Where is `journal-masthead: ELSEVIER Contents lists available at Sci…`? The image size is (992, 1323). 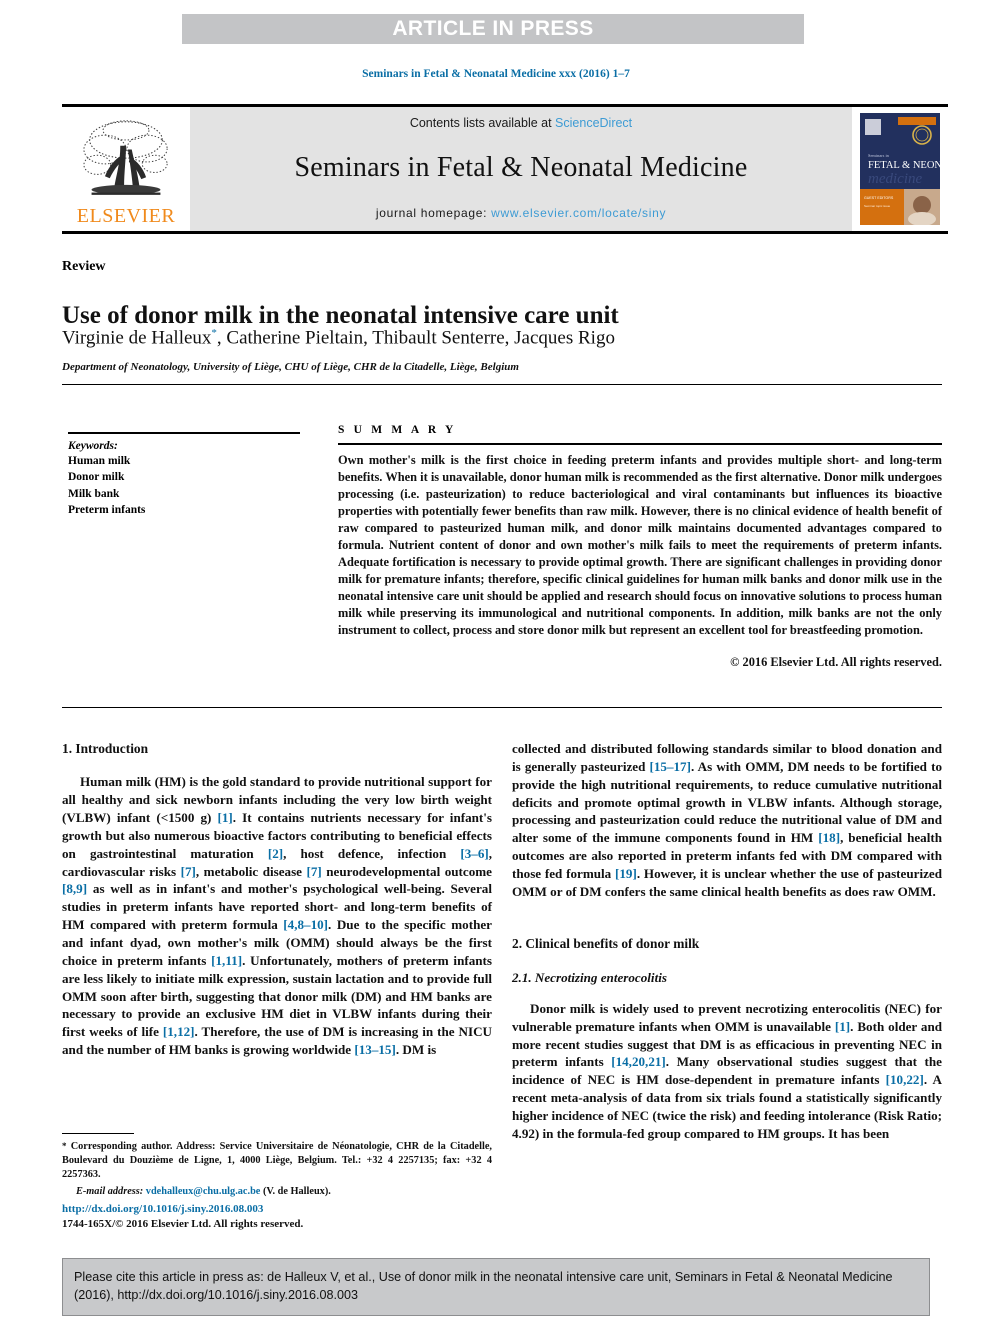 journal-masthead: ELSEVIER Contents lists available at Sci… is located at coordinates (505, 169).